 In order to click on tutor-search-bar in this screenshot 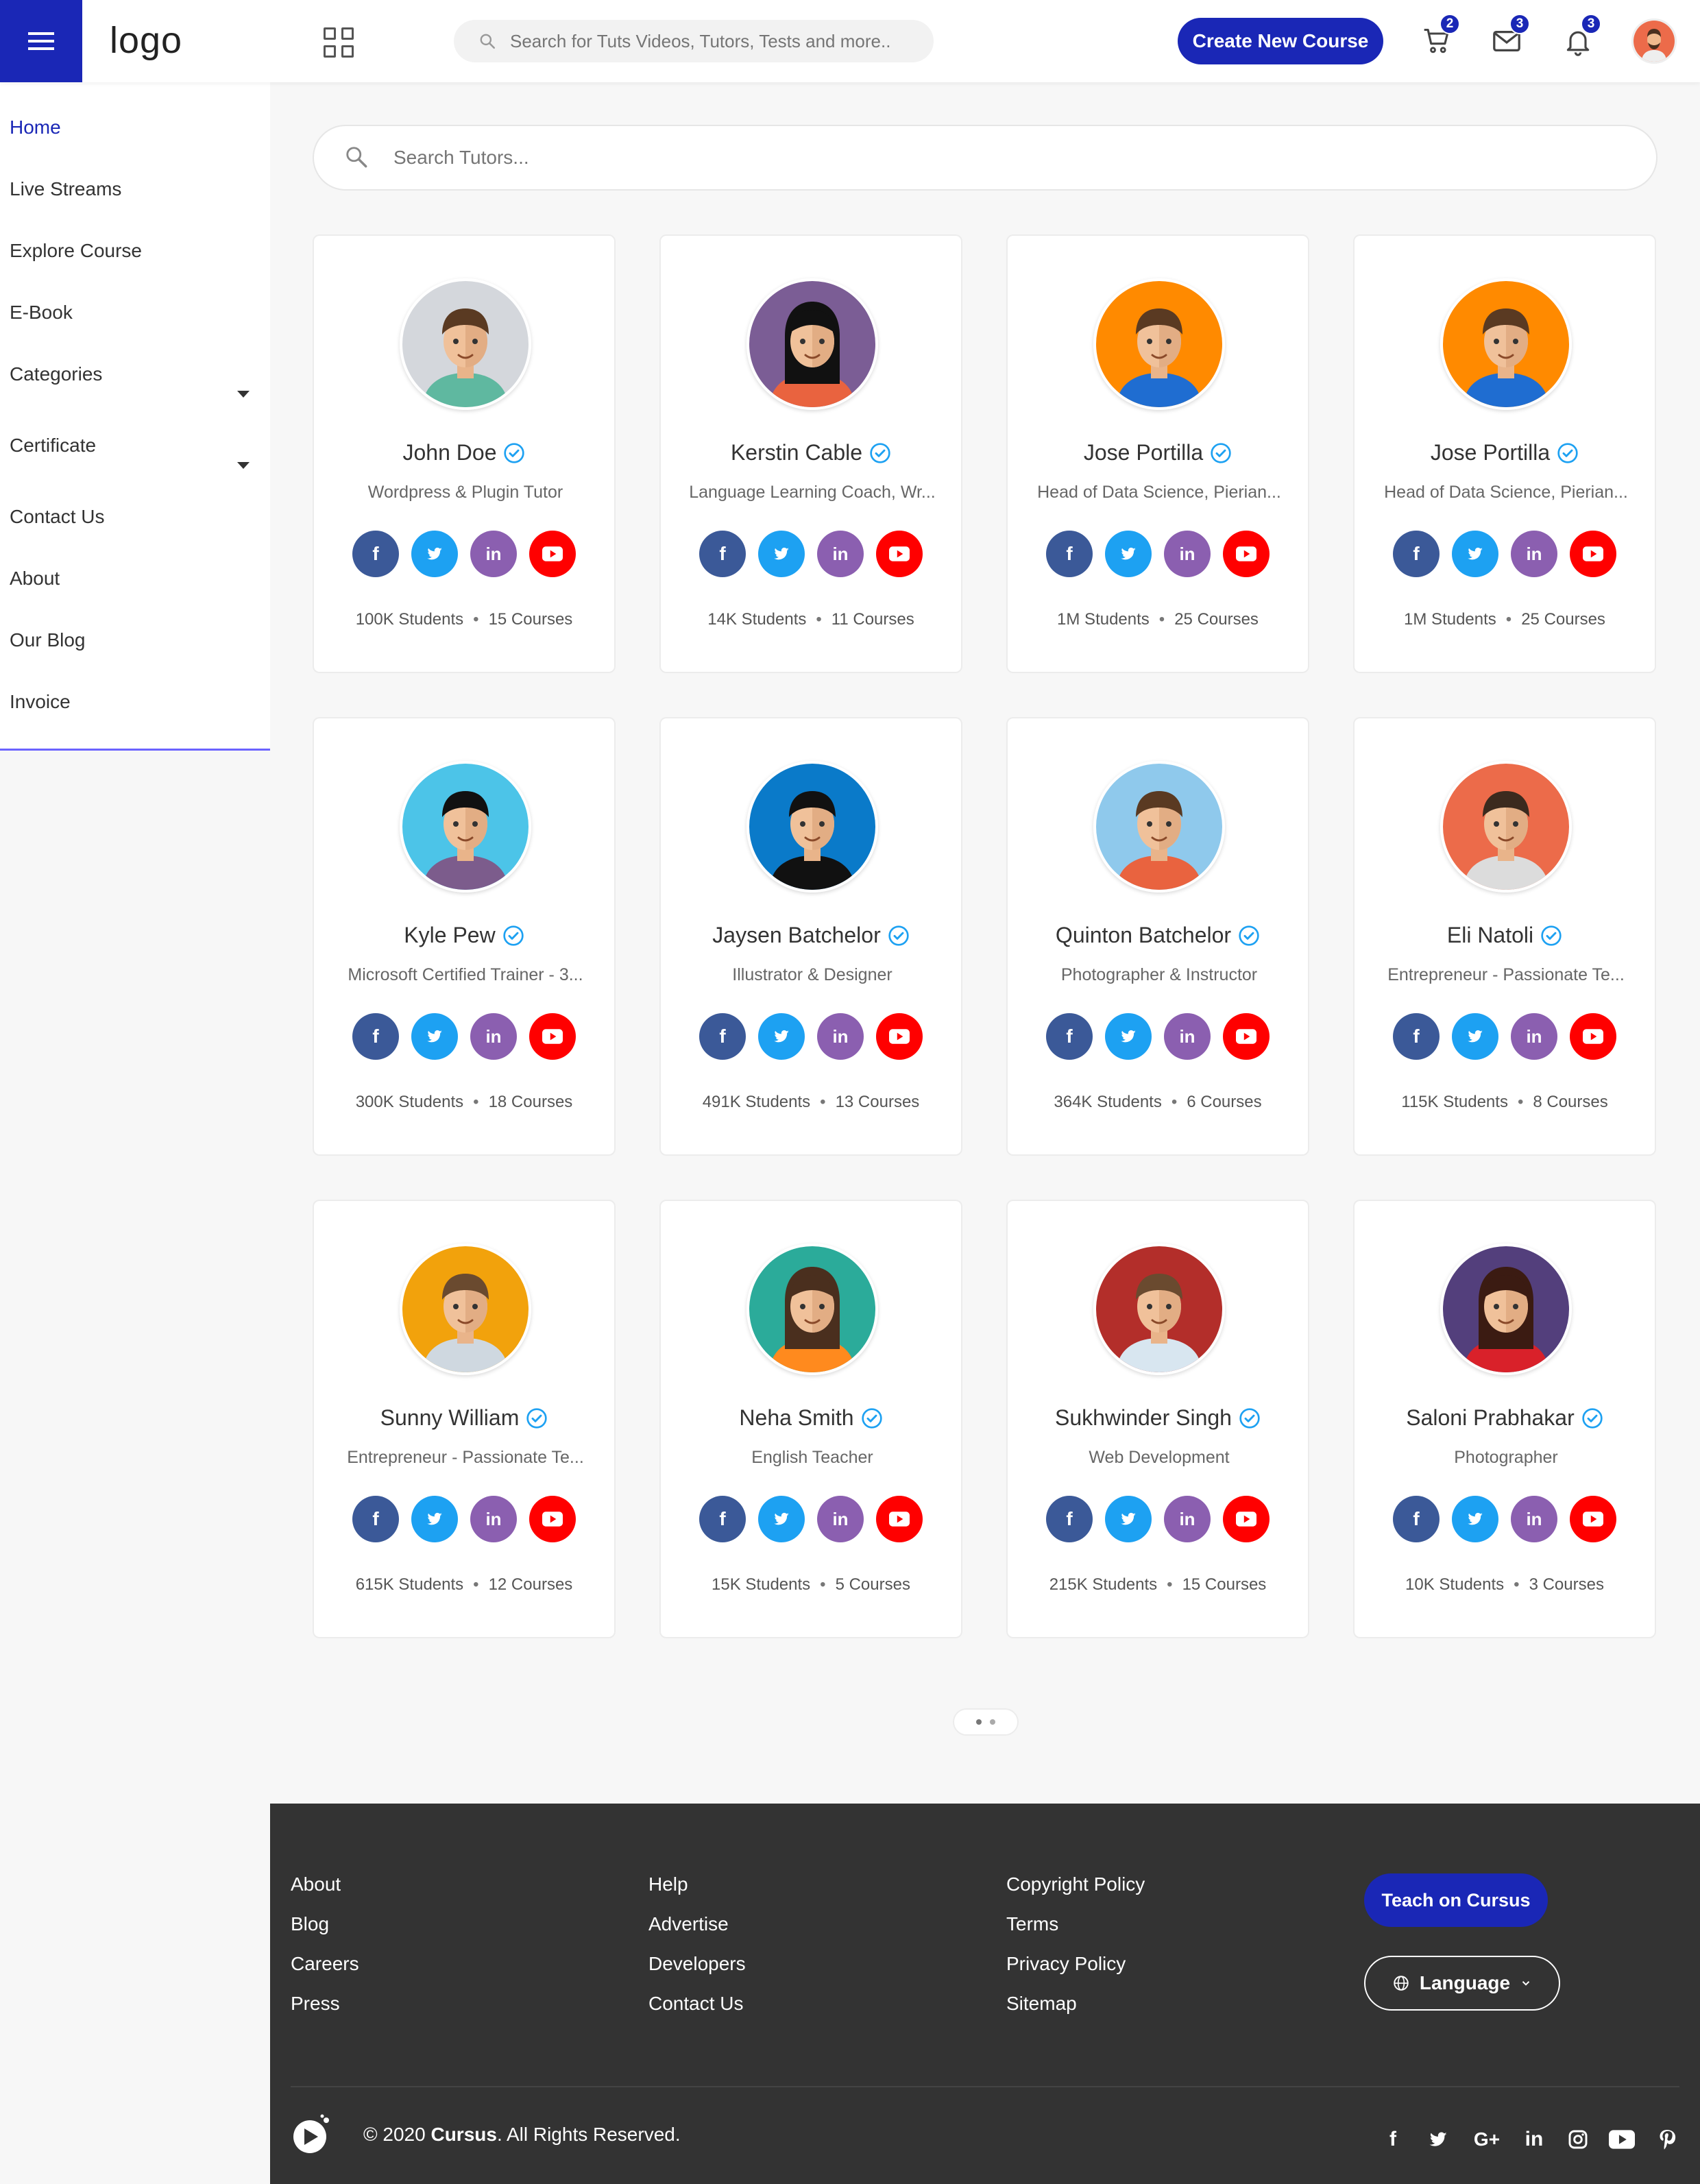, I will do `click(985, 158)`.